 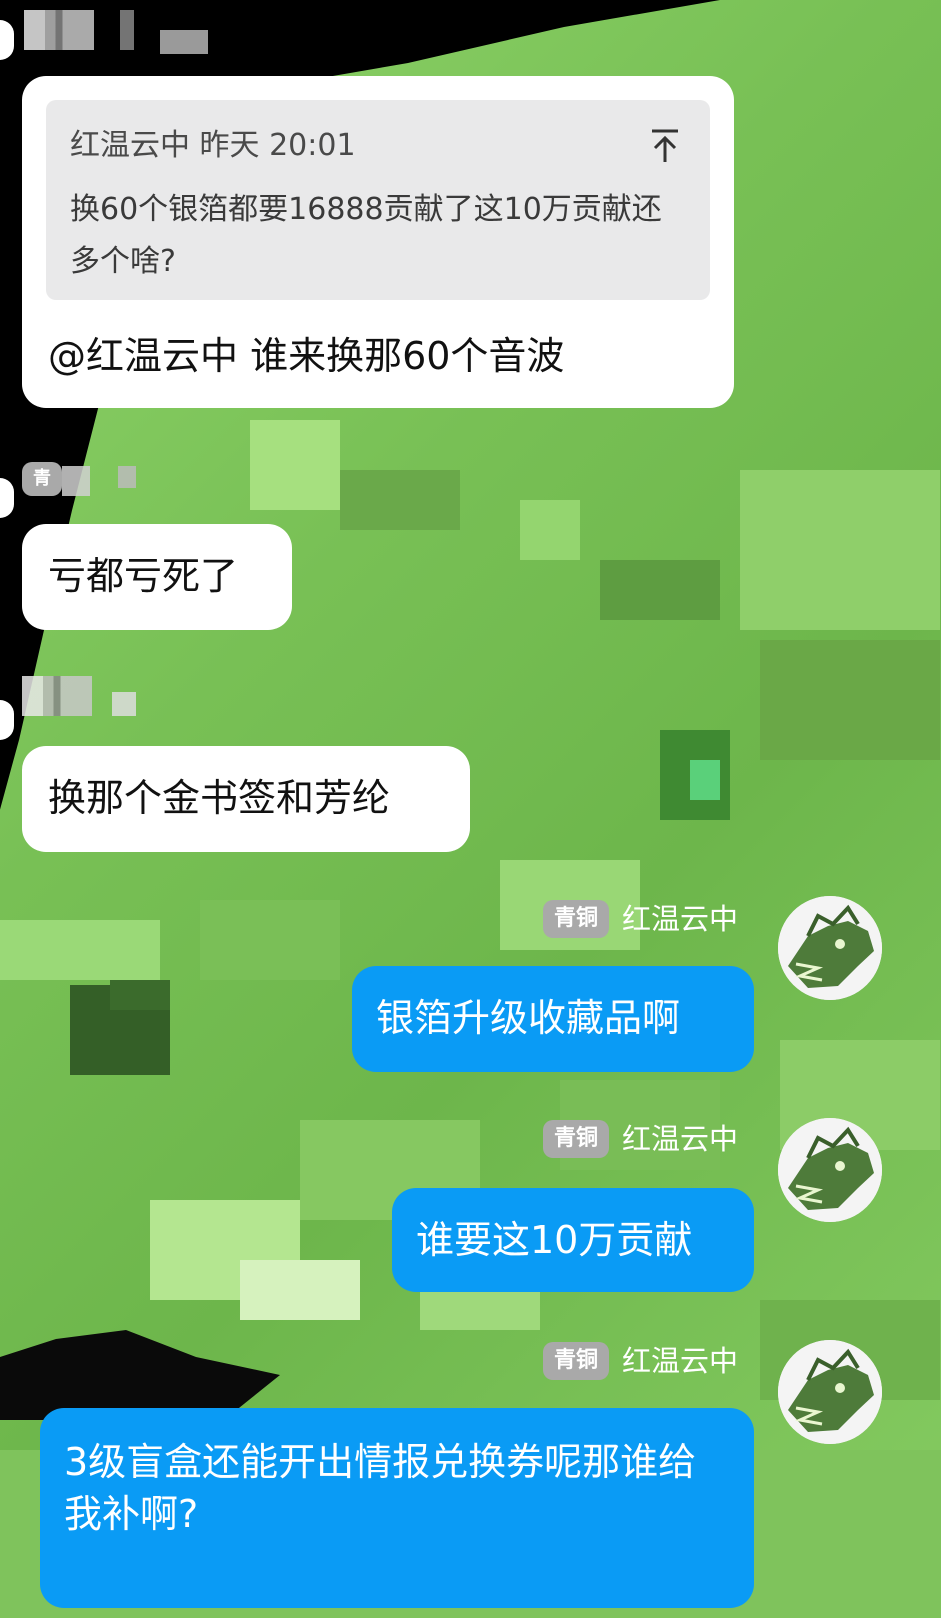 What do you see at coordinates (554, 1240) in the screenshot?
I see `message-text: 谁要这10万贡献` at bounding box center [554, 1240].